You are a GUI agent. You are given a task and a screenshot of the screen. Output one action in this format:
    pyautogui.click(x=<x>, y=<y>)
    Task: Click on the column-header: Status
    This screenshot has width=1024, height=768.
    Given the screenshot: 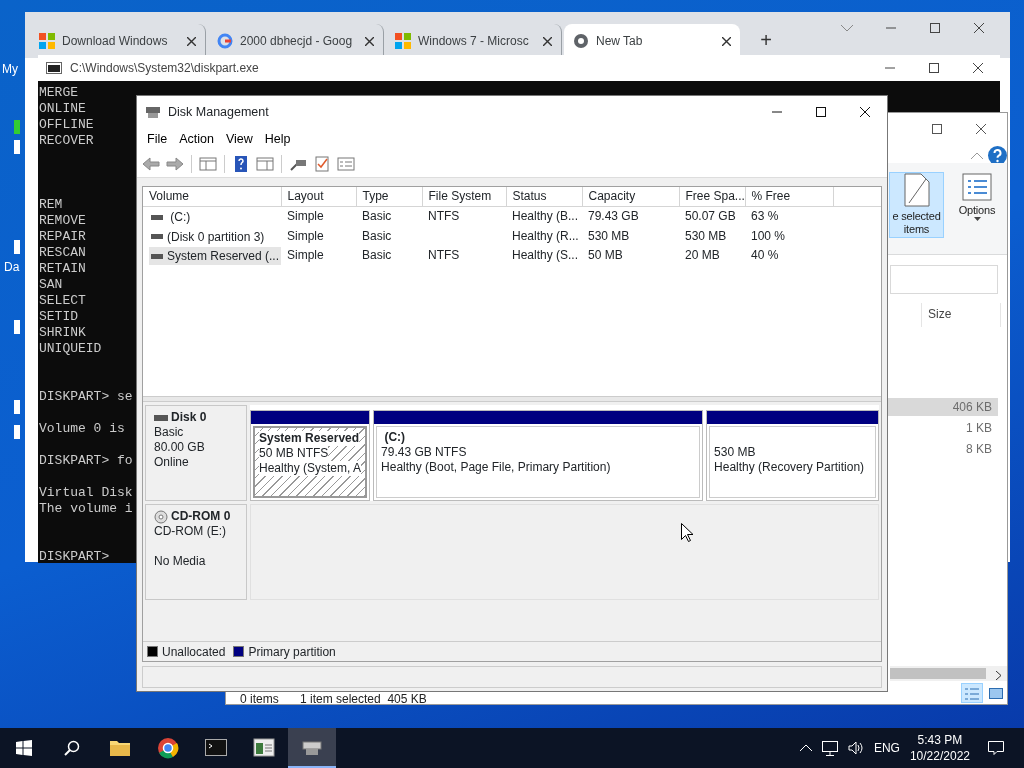 What is the action you would take?
    pyautogui.click(x=544, y=196)
    